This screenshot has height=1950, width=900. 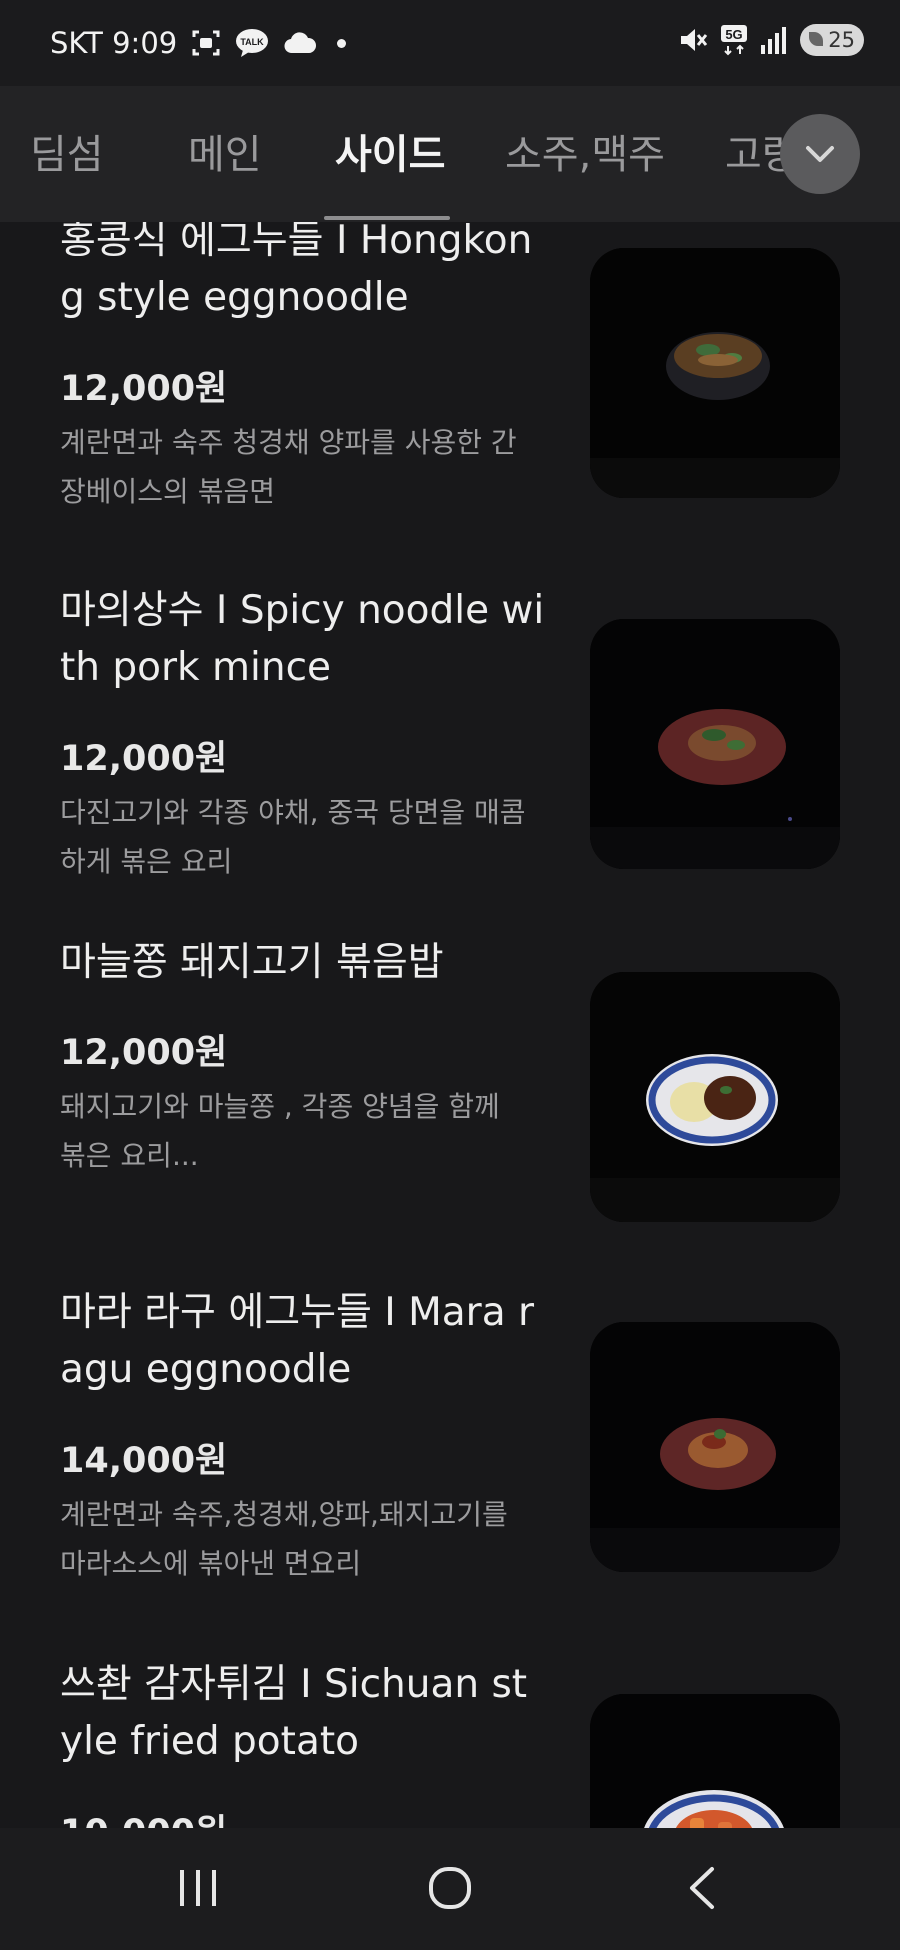 I want to click on network-label: 5G, so click(x=733, y=34).